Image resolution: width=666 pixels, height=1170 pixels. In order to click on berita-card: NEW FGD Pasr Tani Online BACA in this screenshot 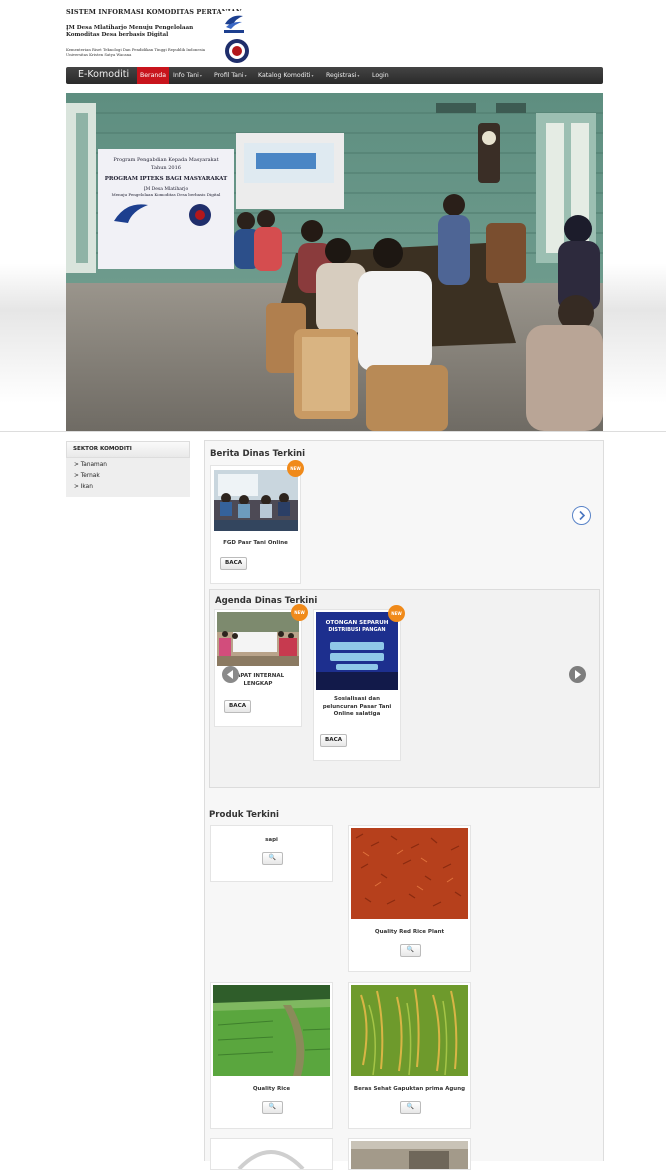, I will do `click(257, 522)`.